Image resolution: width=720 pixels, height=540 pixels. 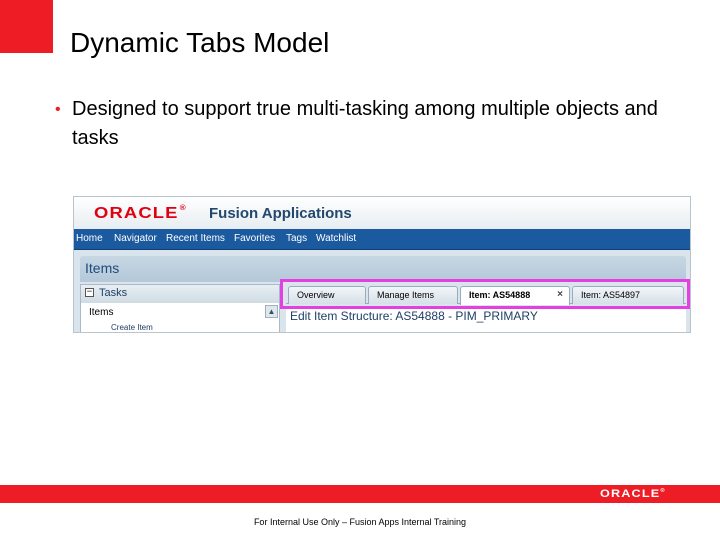 I want to click on page-title: Items, so click(x=102, y=268).